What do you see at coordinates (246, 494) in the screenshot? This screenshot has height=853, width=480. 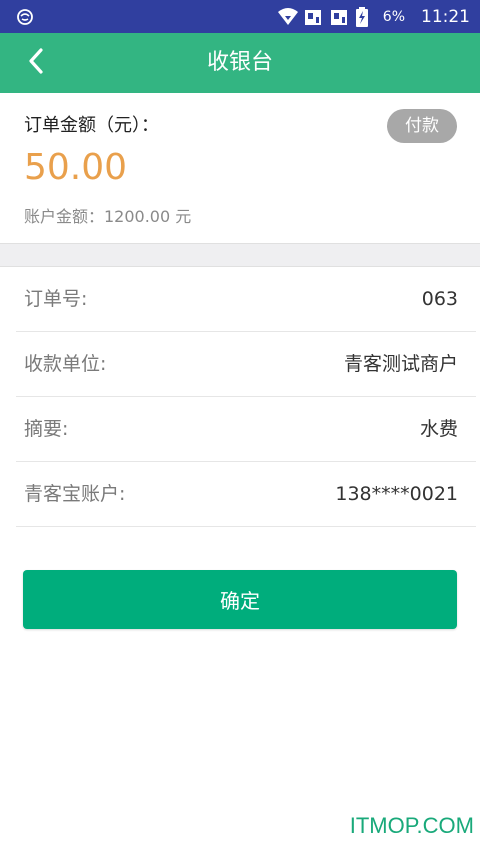 I see `detail-row-account: 青客宝账户: 138****0021` at bounding box center [246, 494].